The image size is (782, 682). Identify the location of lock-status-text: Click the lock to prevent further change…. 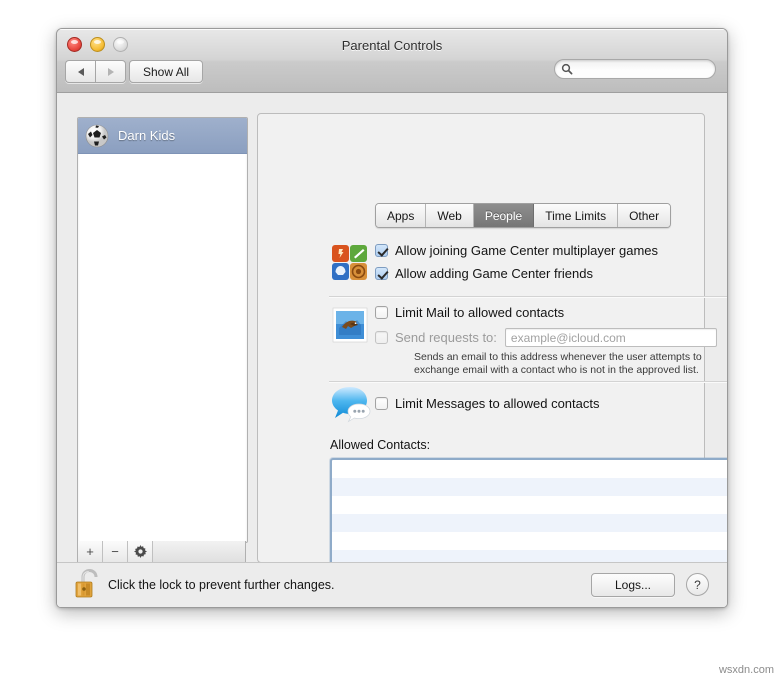
(221, 585).